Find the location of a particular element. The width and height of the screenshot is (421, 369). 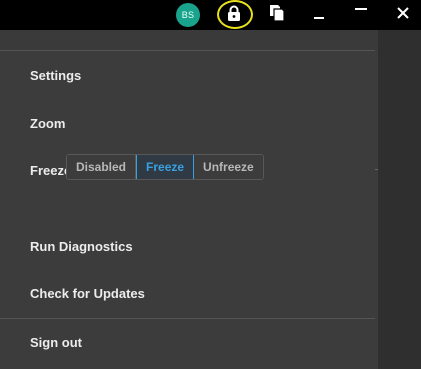

menu-item-sign-out: Sign out is located at coordinates (56, 342).